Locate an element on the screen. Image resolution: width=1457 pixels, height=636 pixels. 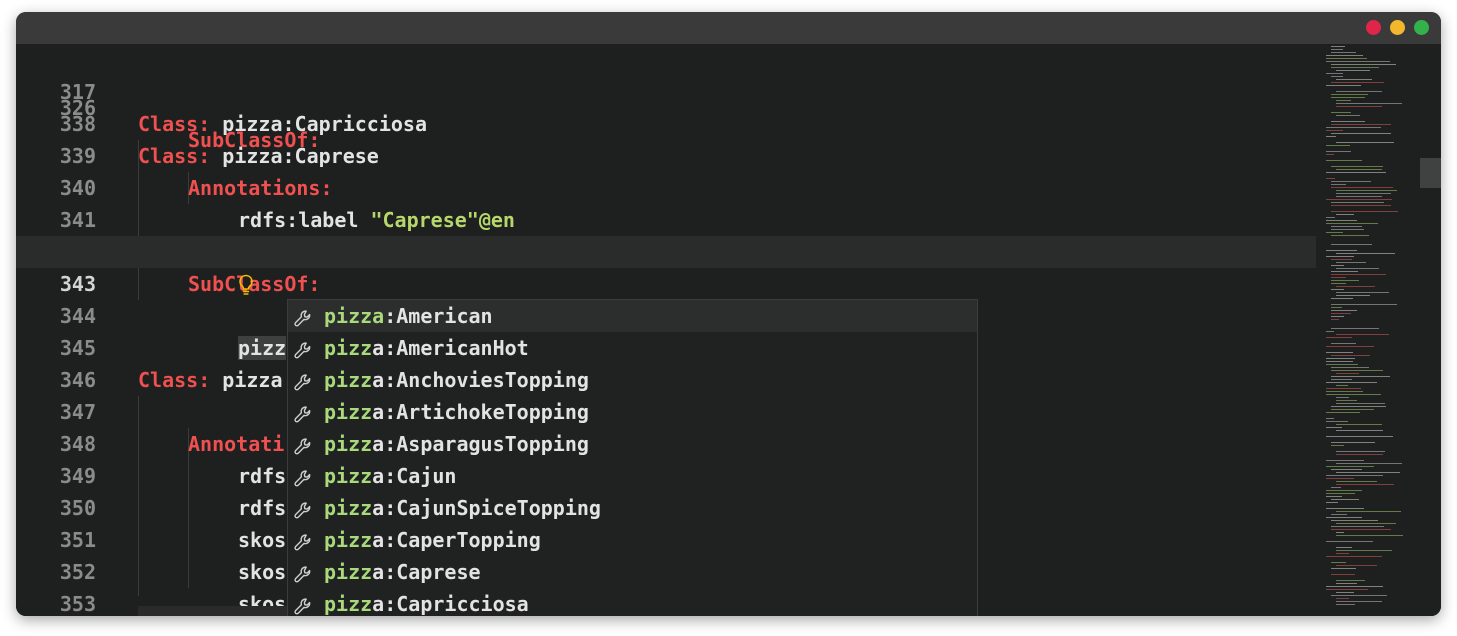
code-line: 342 SubClassOf: is located at coordinates (671, 250).